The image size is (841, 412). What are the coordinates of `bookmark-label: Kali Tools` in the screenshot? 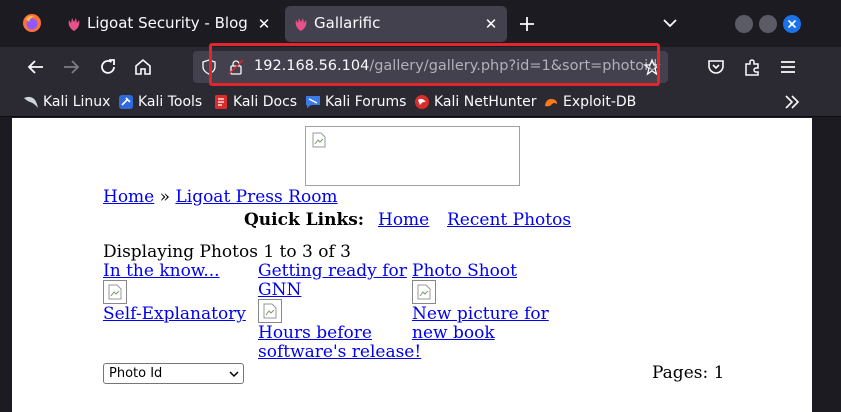 It's located at (170, 102).